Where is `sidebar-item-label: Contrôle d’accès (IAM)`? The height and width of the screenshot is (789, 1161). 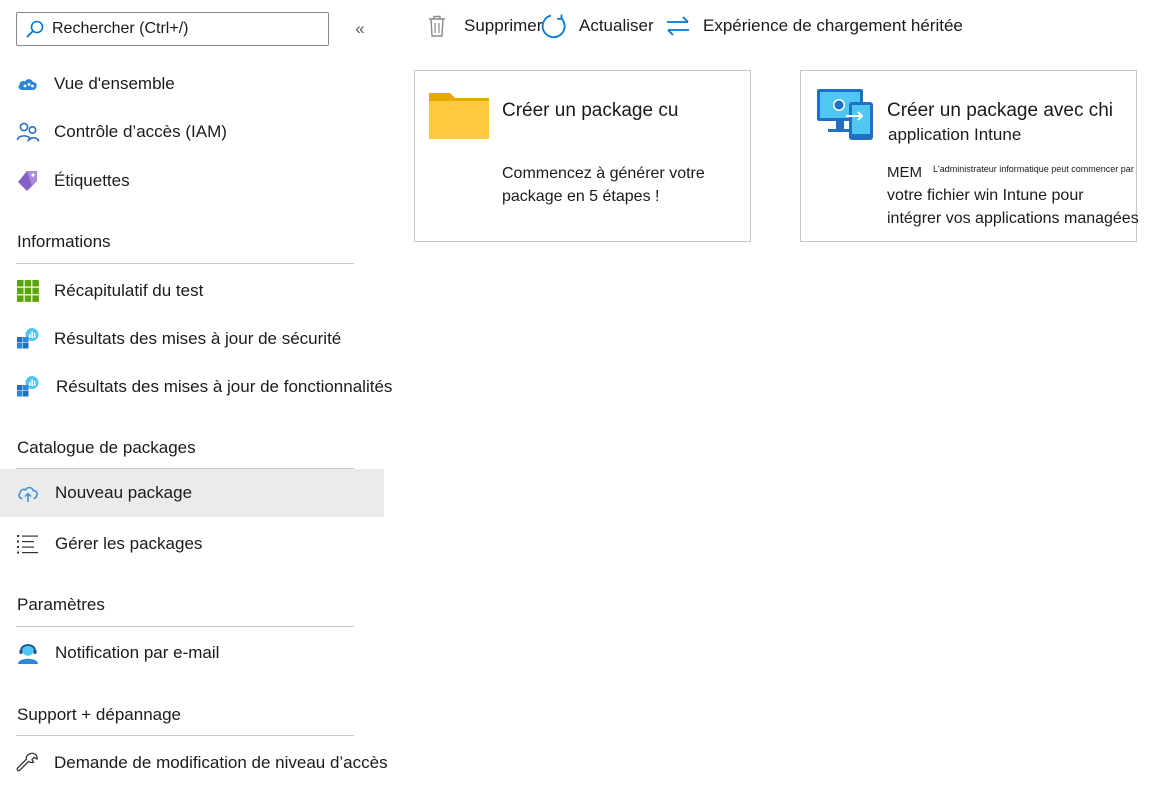
sidebar-item-label: Contrôle d’accès (IAM) is located at coordinates (140, 131).